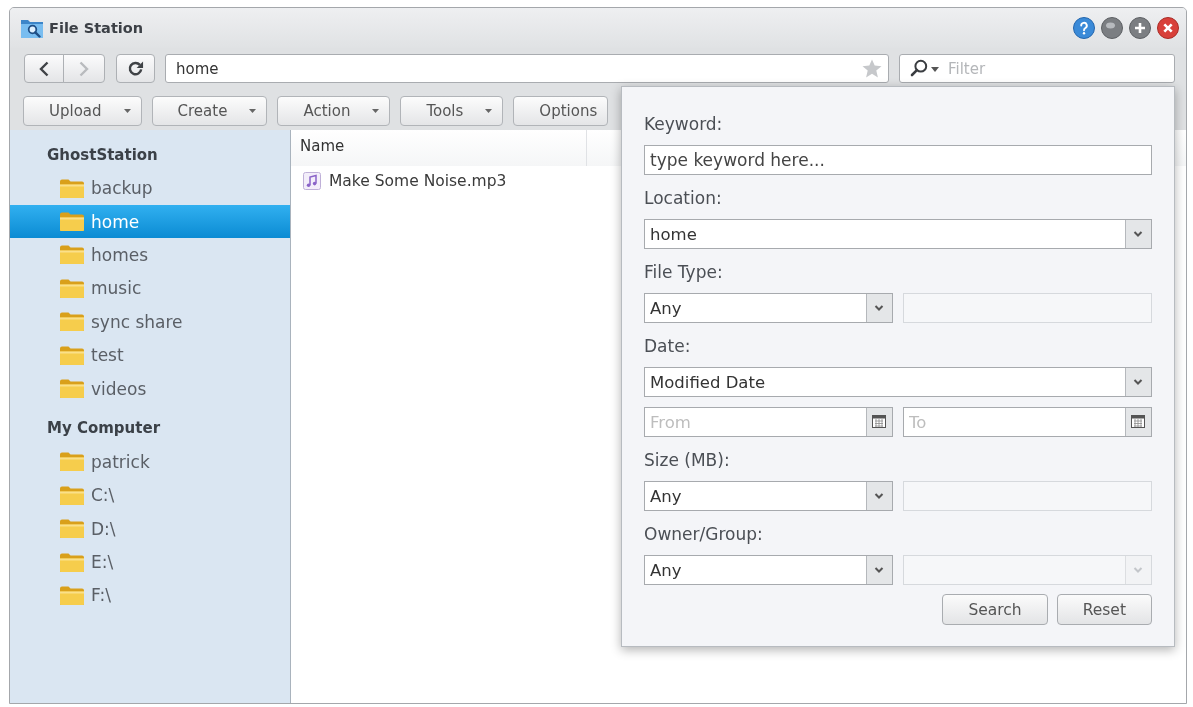  What do you see at coordinates (452, 111) in the screenshot?
I see `toolbar-button: Tools` at bounding box center [452, 111].